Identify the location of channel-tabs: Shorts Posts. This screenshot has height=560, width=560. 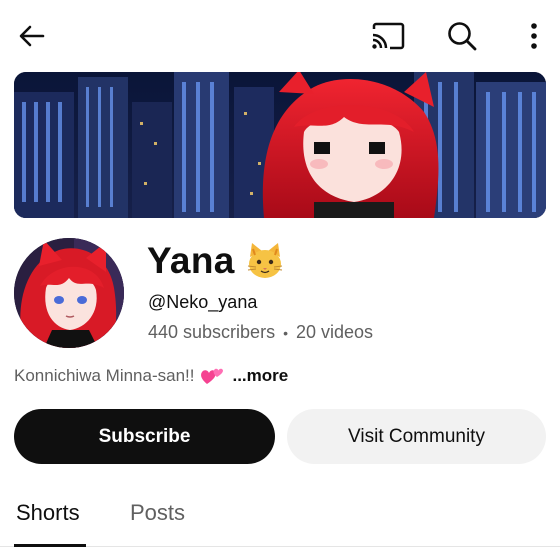
(280, 519).